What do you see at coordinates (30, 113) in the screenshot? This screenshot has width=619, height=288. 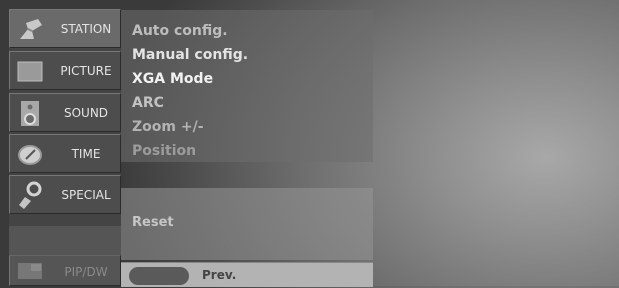 I see `speaker-icon` at bounding box center [30, 113].